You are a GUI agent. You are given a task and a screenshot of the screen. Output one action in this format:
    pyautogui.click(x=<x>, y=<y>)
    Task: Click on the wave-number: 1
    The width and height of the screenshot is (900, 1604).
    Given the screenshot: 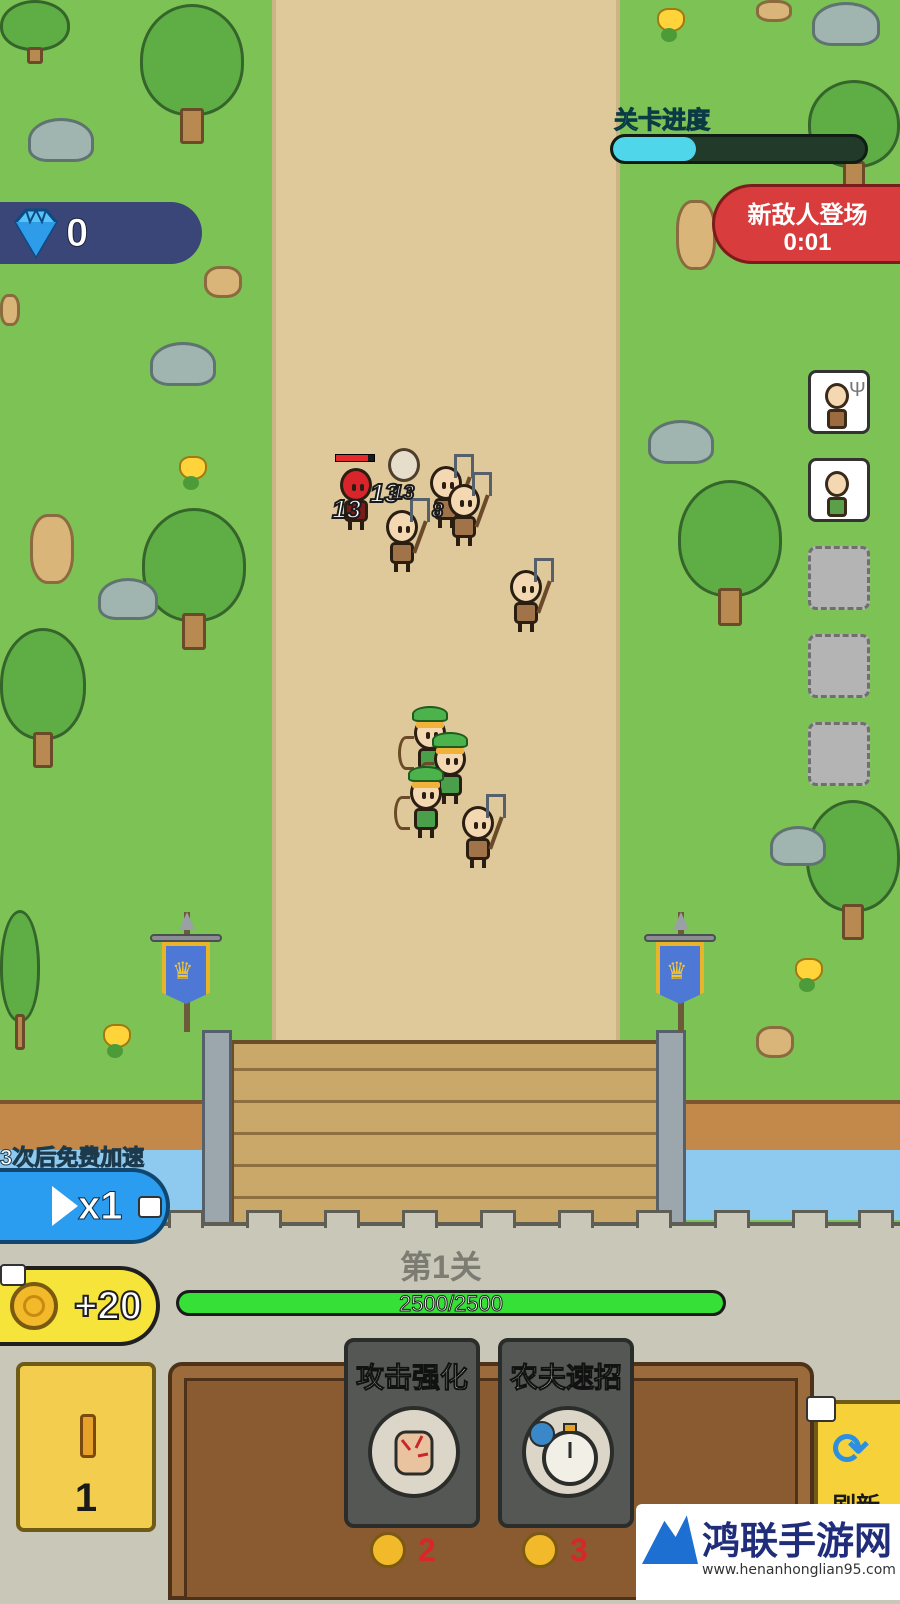 What is the action you would take?
    pyautogui.click(x=86, y=1498)
    